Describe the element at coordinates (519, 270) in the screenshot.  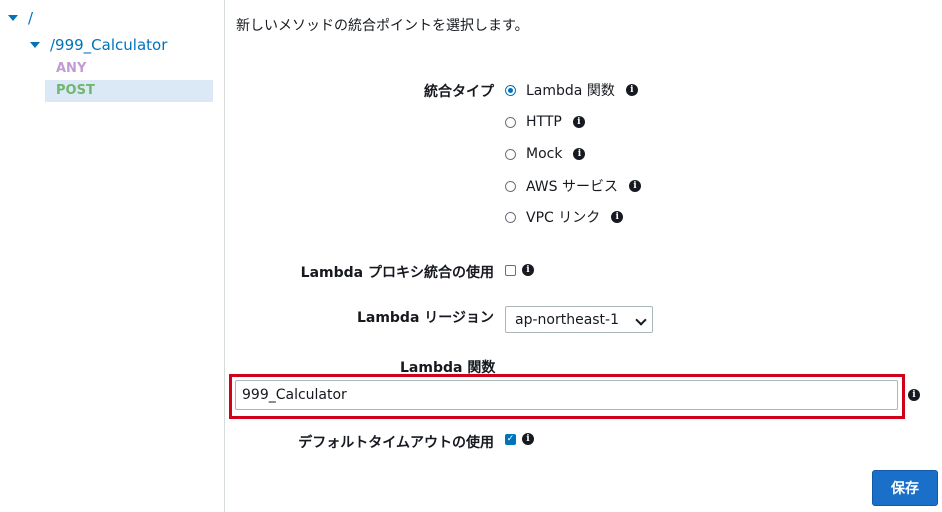
I see `proxy-checkbox-row: i` at that location.